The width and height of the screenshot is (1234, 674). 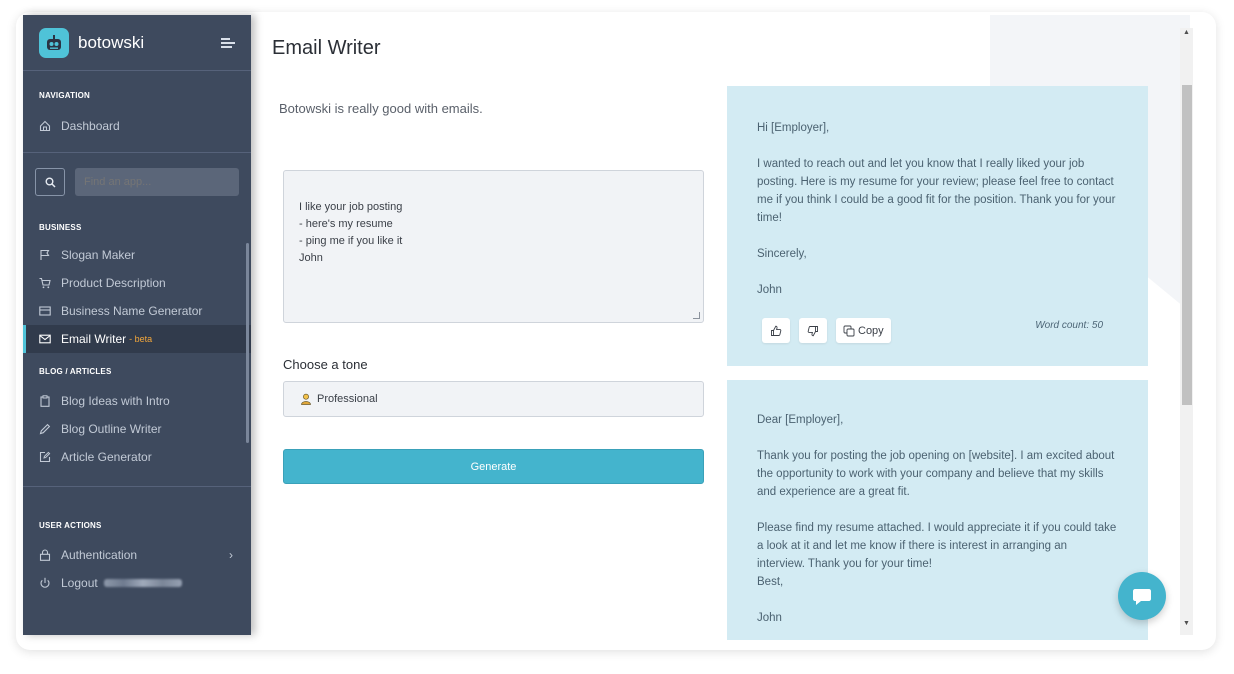 I want to click on chat-button, so click(x=1142, y=596).